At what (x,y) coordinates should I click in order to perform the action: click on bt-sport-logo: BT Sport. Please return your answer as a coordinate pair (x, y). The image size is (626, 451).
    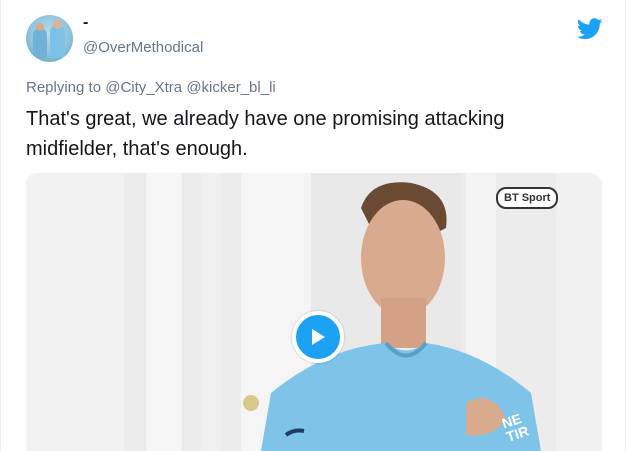
    Looking at the image, I should click on (527, 198).